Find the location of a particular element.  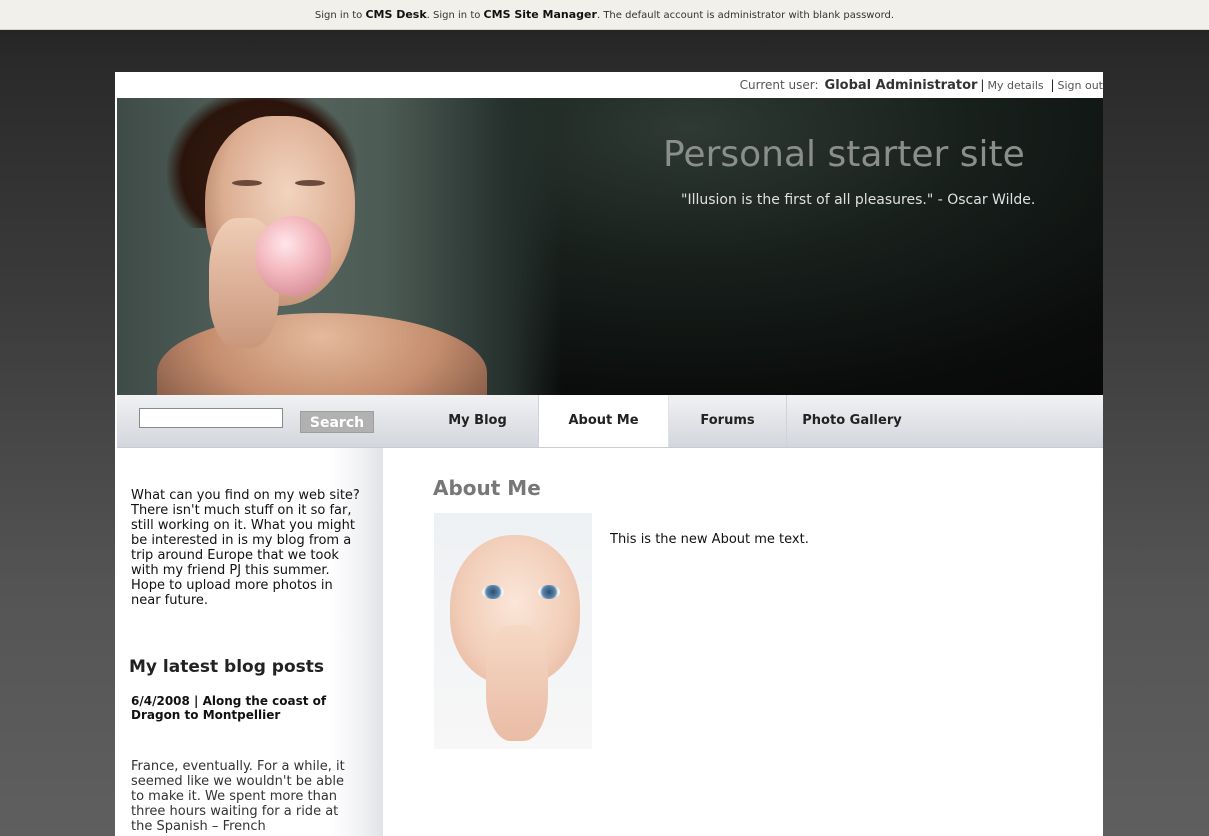

page-title: About Me is located at coordinates (487, 488).